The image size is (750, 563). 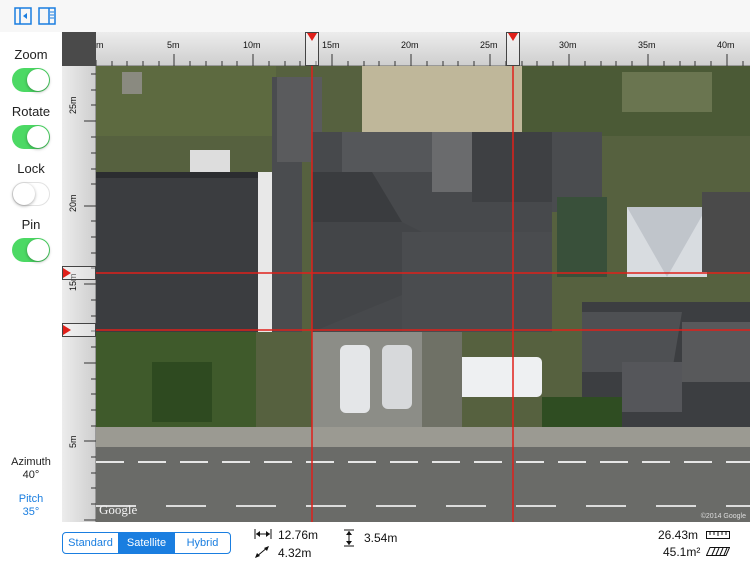 I want to click on perimeter-ruler-icon, so click(x=718, y=535).